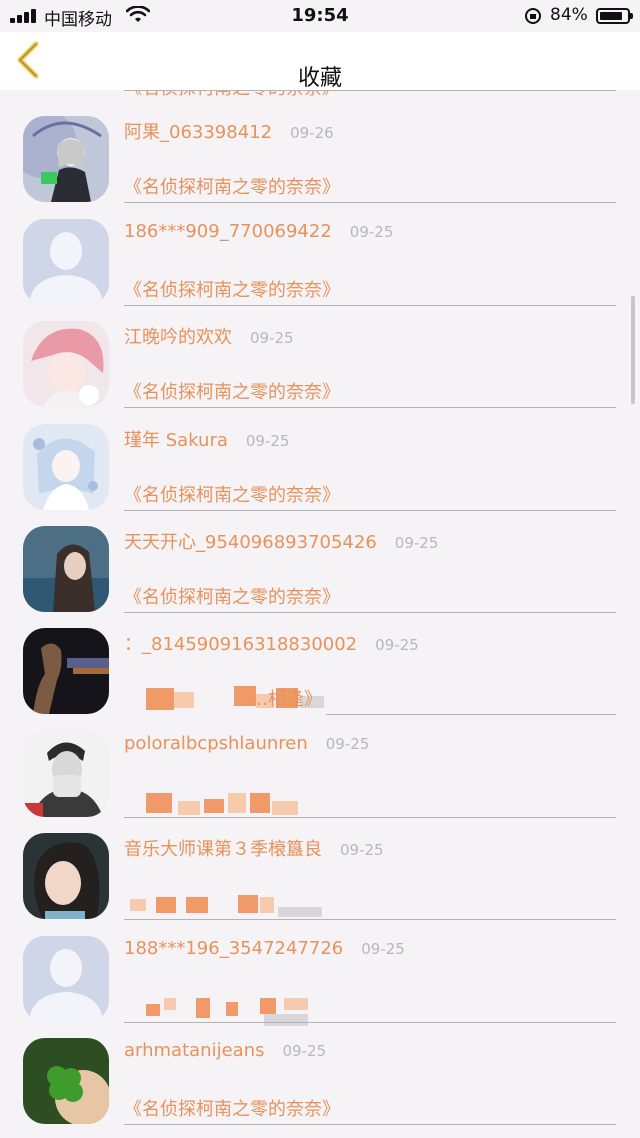  What do you see at coordinates (247, 743) in the screenshot?
I see `item-name: poloralbcpshlaunren 09-25` at bounding box center [247, 743].